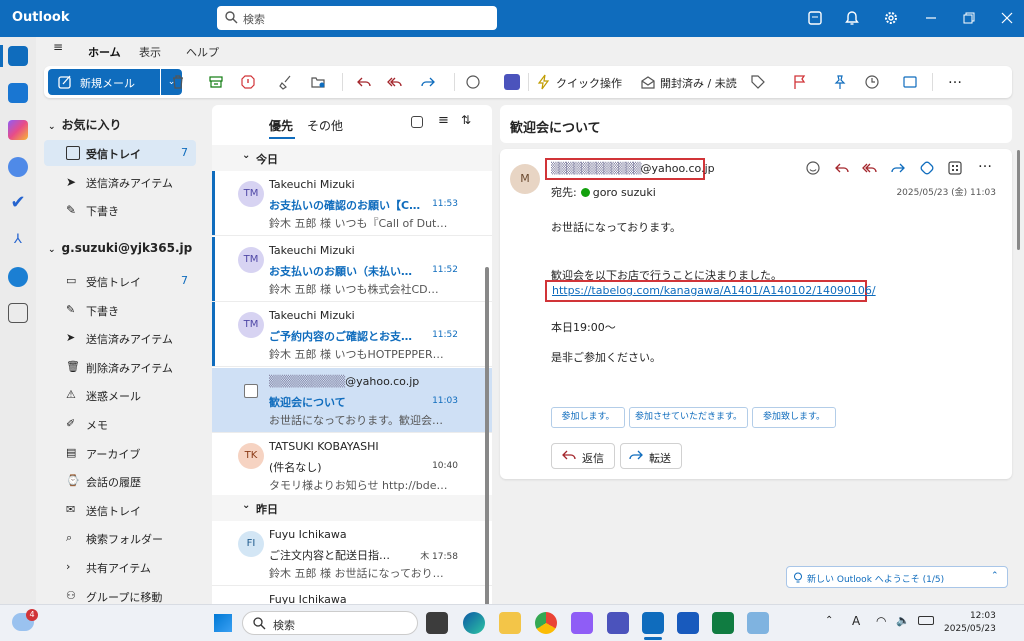 The image size is (1024, 641). Describe the element at coordinates (120, 567) in the screenshot. I see `folder-item: › 共有アイテム` at that location.